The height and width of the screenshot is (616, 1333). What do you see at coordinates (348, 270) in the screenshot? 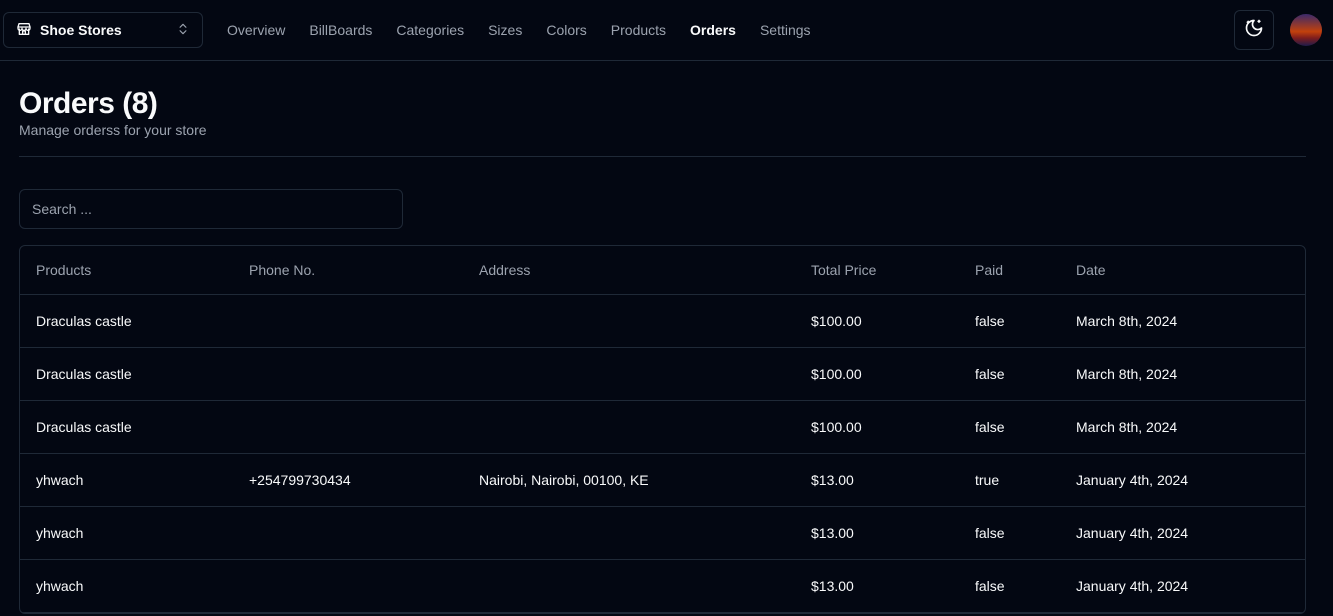
I see `column-header-phone: Phone No.` at bounding box center [348, 270].